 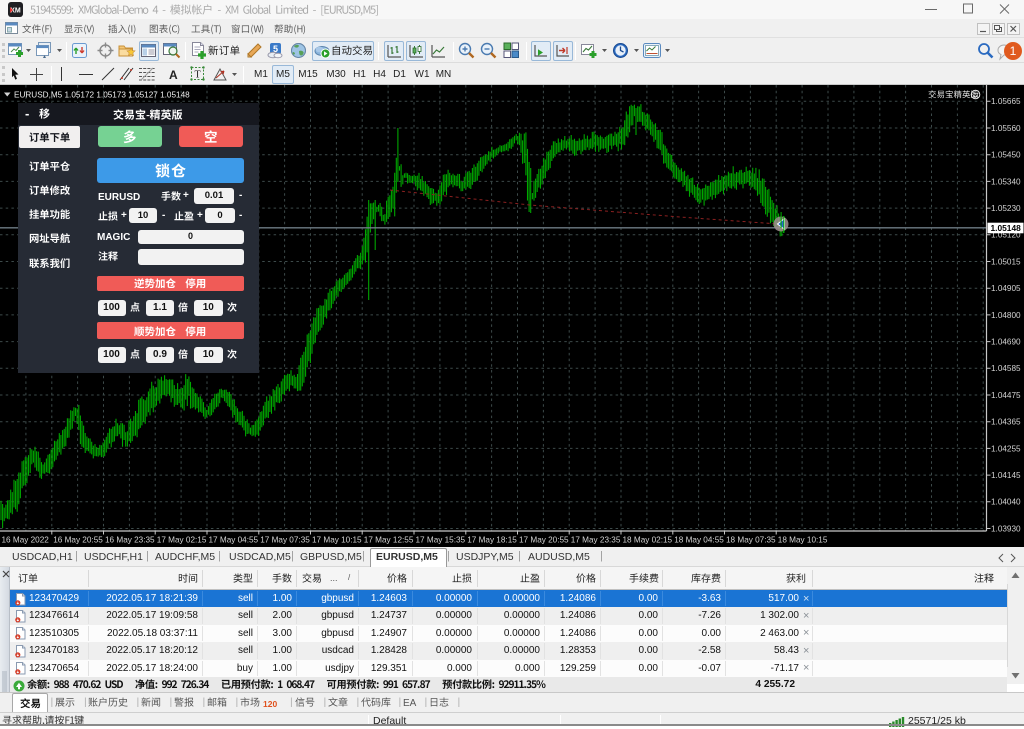 I want to click on svg-text: 1.04905, so click(x=1006, y=288).